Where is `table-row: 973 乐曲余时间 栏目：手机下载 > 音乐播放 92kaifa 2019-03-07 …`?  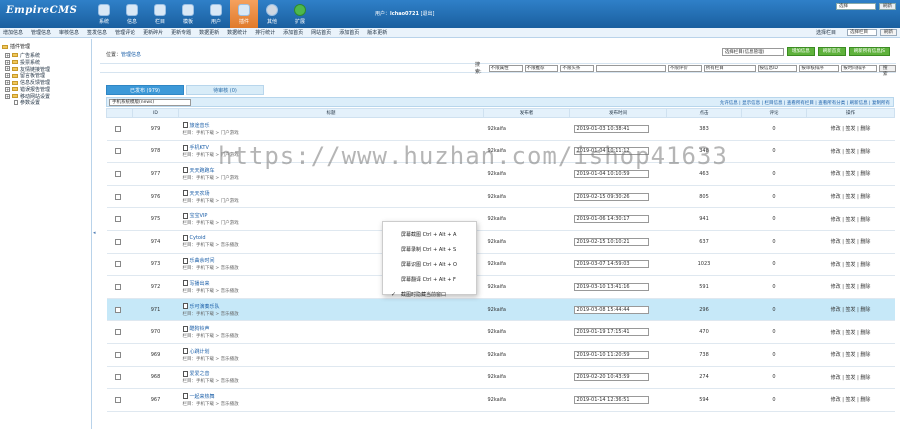 table-row: 973 乐曲余时间 栏目：手机下载 > 音乐播放 92kaifa 2019-03-07 … is located at coordinates (500, 265).